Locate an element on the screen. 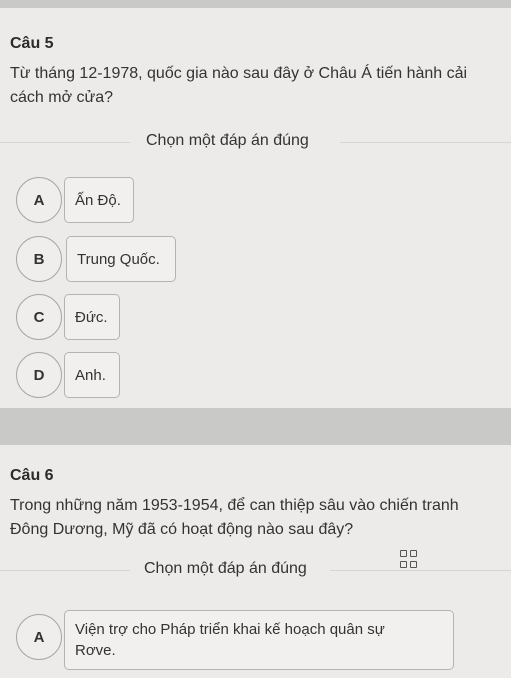 The height and width of the screenshot is (678, 511). option-answer: Đức. is located at coordinates (92, 317).